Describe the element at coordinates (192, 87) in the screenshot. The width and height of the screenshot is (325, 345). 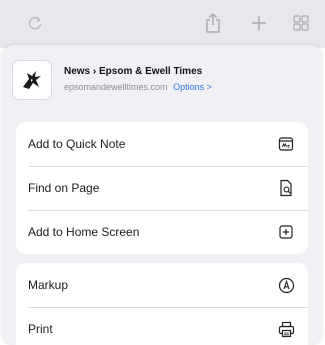
I see `options-link: Options >` at that location.